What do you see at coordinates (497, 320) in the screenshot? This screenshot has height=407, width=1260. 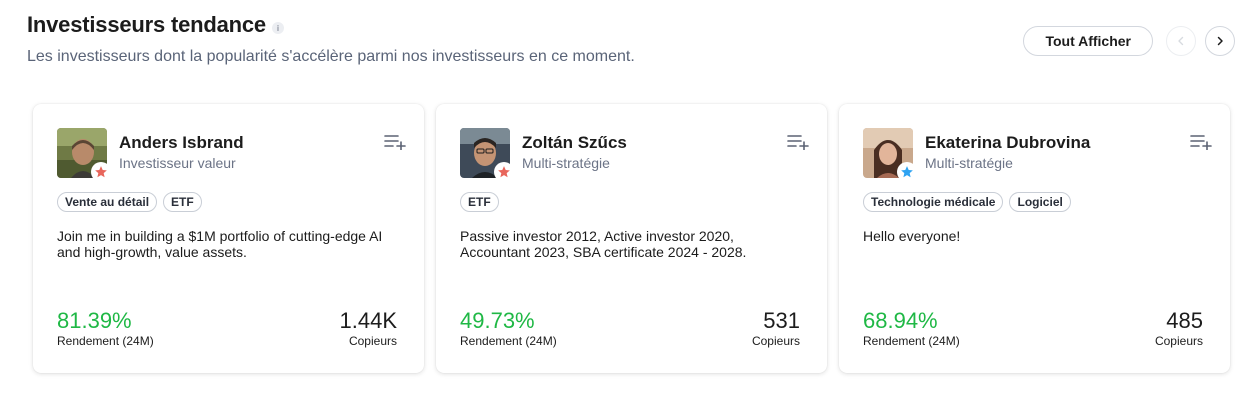 I see `gain-value: 49.73%` at bounding box center [497, 320].